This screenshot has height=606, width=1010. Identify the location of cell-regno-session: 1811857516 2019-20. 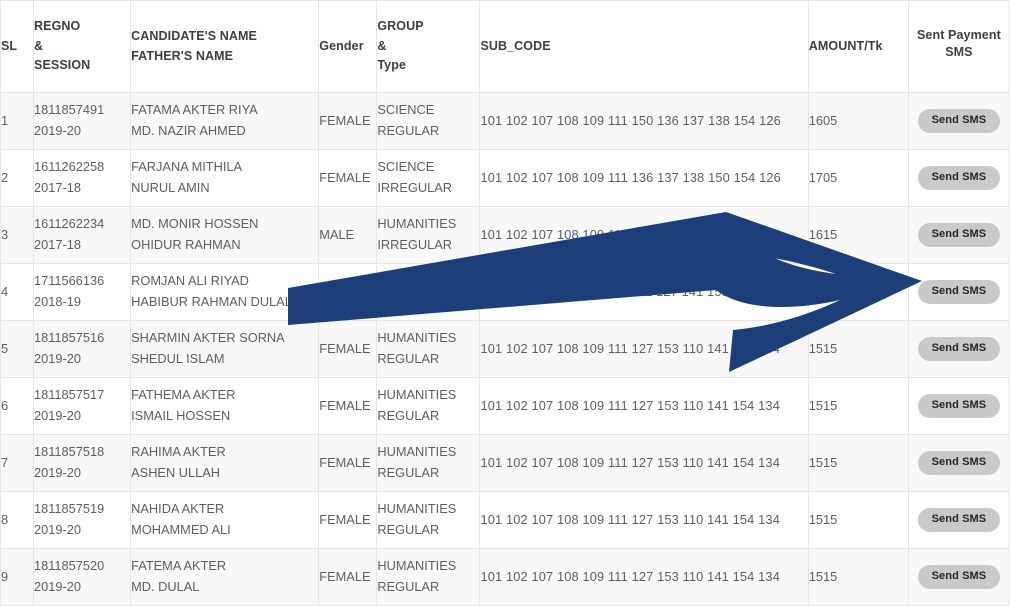
(82, 349).